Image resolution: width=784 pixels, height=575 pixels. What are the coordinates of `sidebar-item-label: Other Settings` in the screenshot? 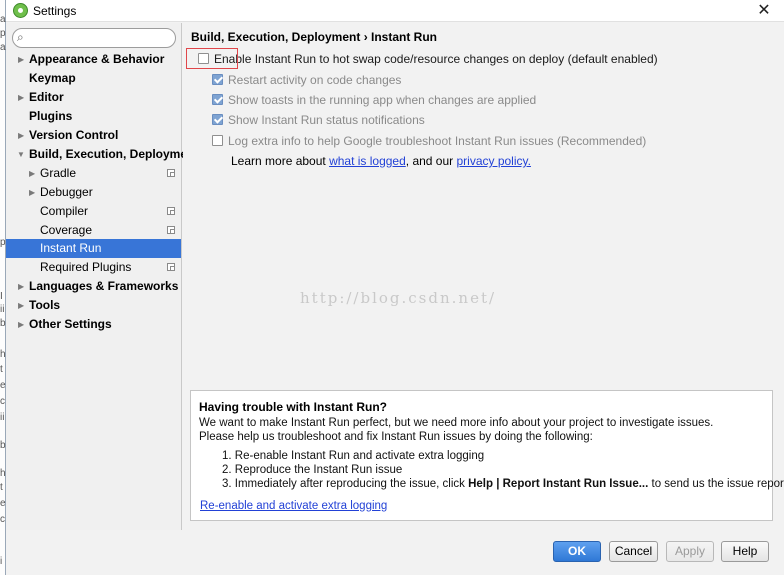 It's located at (70, 324).